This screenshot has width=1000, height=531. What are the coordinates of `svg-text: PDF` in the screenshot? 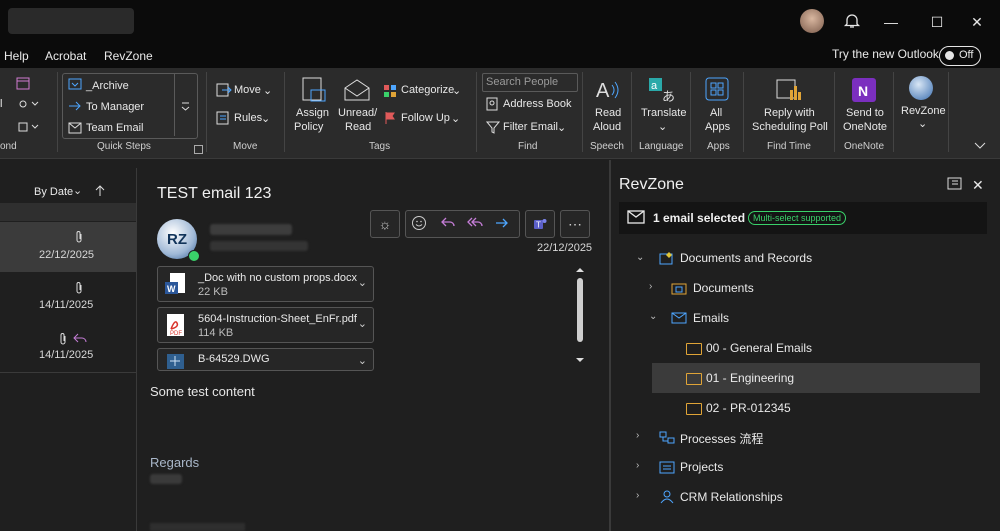 It's located at (176, 334).